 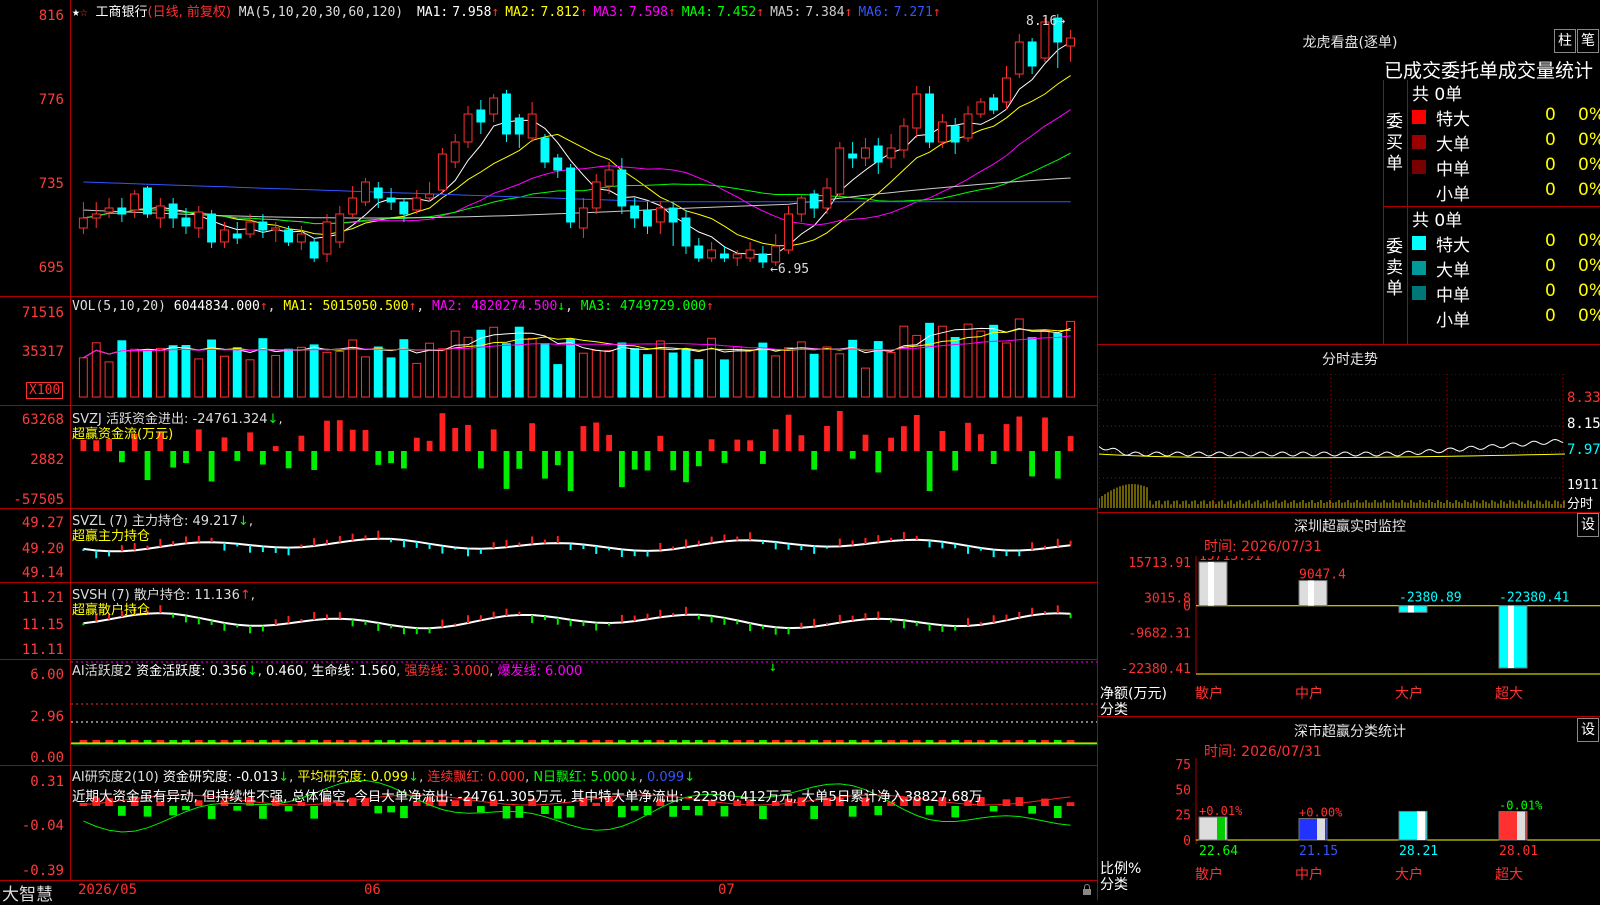 I want to click on sz-monitor-time: 时间: 2026/07/31, so click(x=1263, y=547).